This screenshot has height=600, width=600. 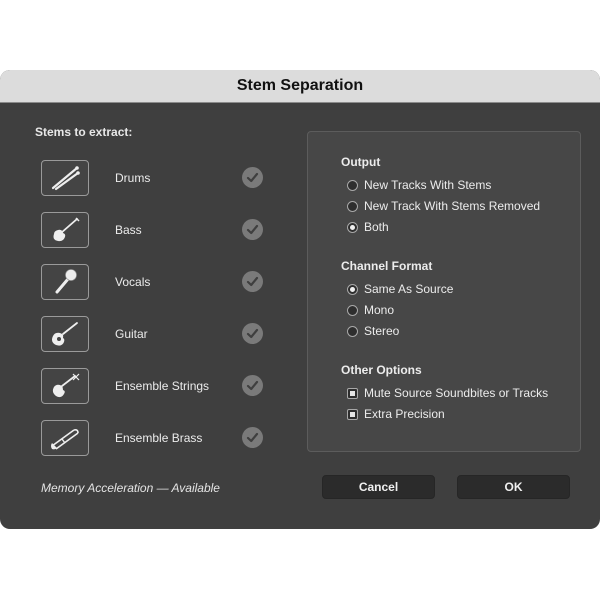 I want to click on extra-precision-option: Extra Precision, so click(x=396, y=414).